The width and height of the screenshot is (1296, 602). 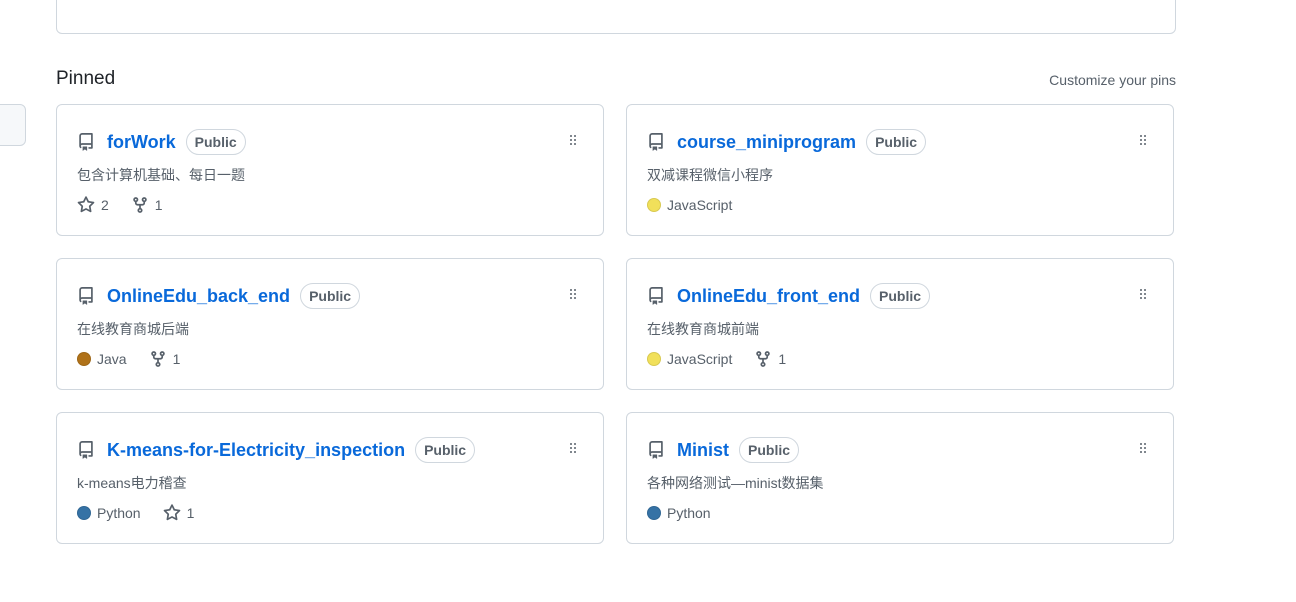 What do you see at coordinates (900, 478) in the screenshot?
I see `pinned-repo-card: Minist Public 各种网络测试—minist数据集 Python` at bounding box center [900, 478].